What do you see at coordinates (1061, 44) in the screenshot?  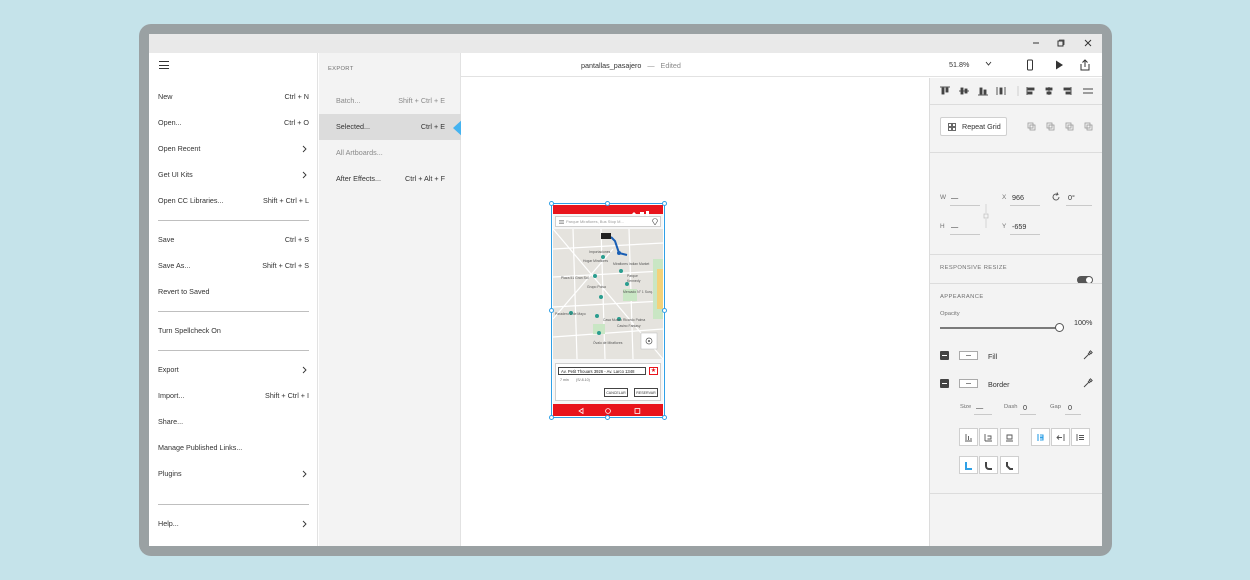 I see `restore-icon` at bounding box center [1061, 44].